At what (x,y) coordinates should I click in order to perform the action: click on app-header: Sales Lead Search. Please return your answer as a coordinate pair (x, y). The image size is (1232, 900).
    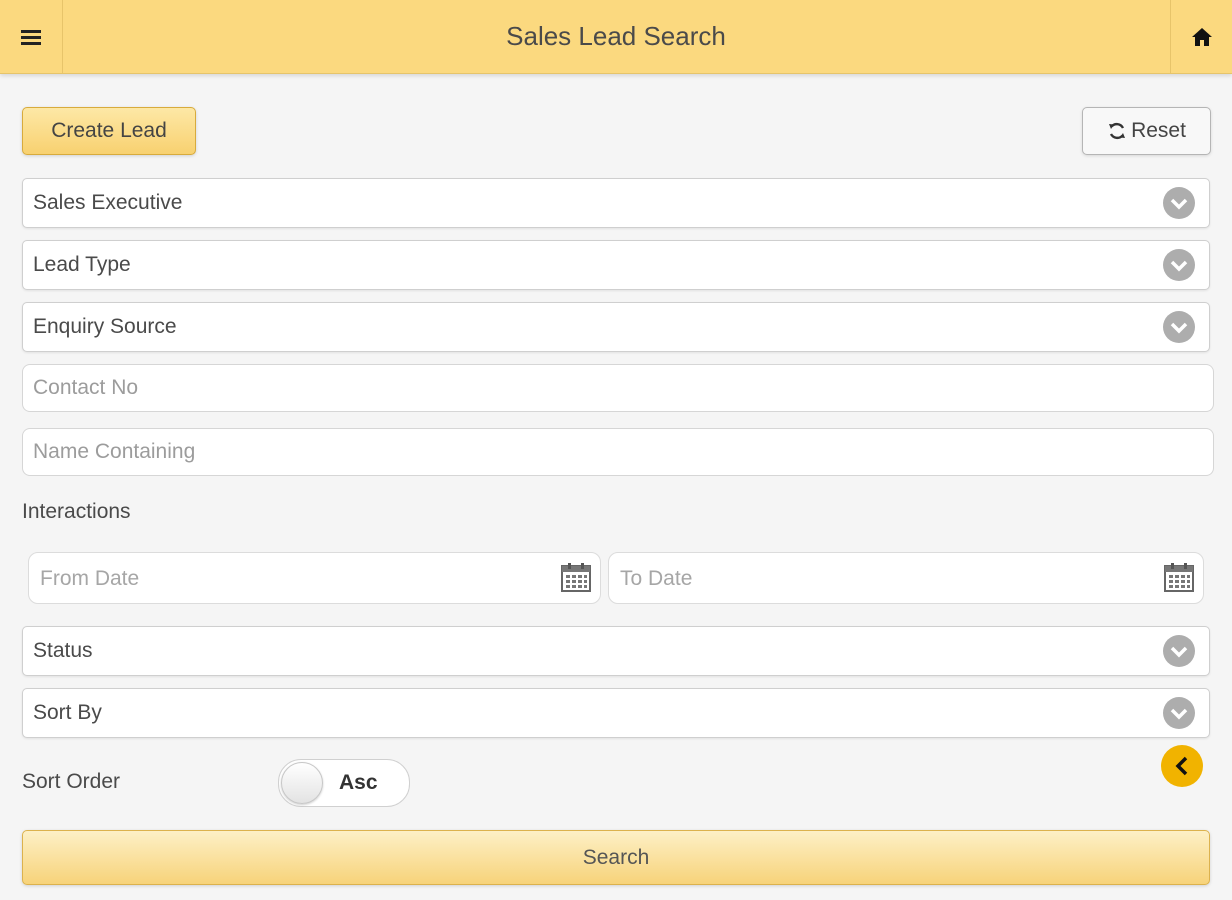
    Looking at the image, I should click on (616, 37).